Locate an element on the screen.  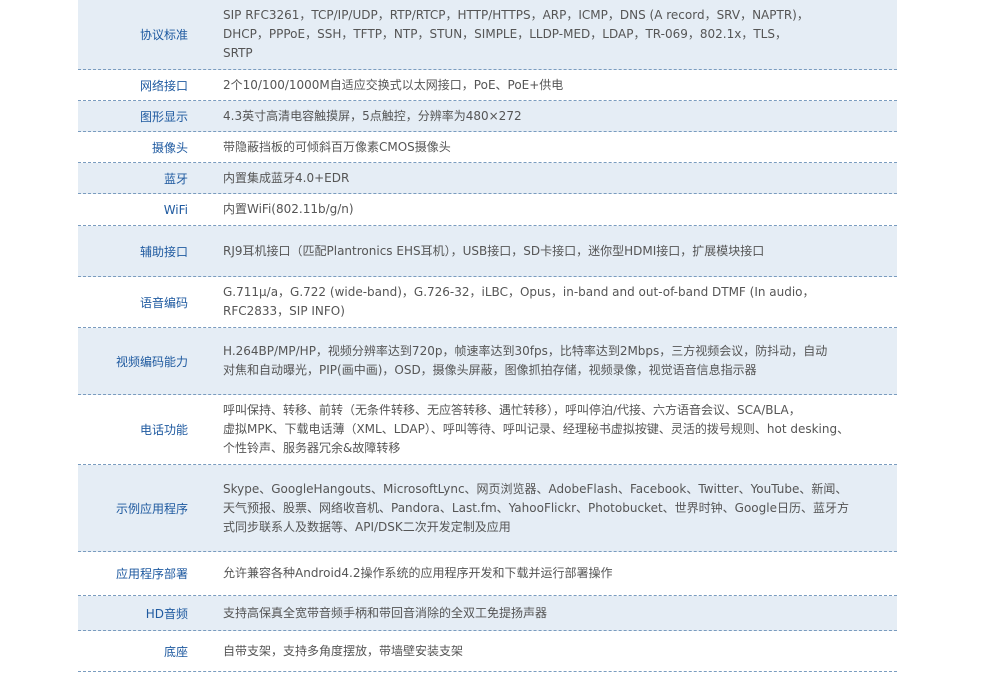
spec-label: 蓝牙 is located at coordinates (175, 178).